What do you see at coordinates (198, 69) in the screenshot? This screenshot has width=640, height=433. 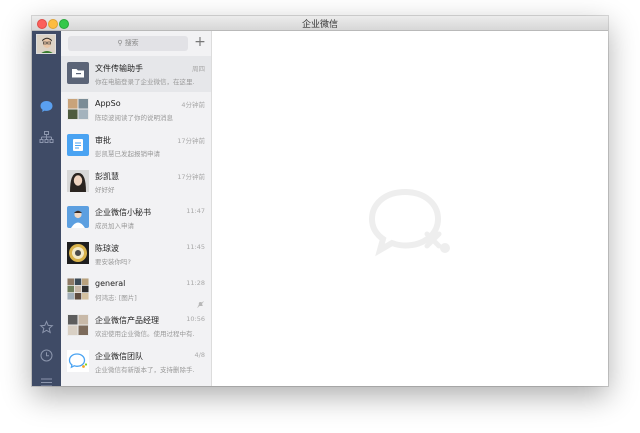 I see `conversation-time: 周四` at bounding box center [198, 69].